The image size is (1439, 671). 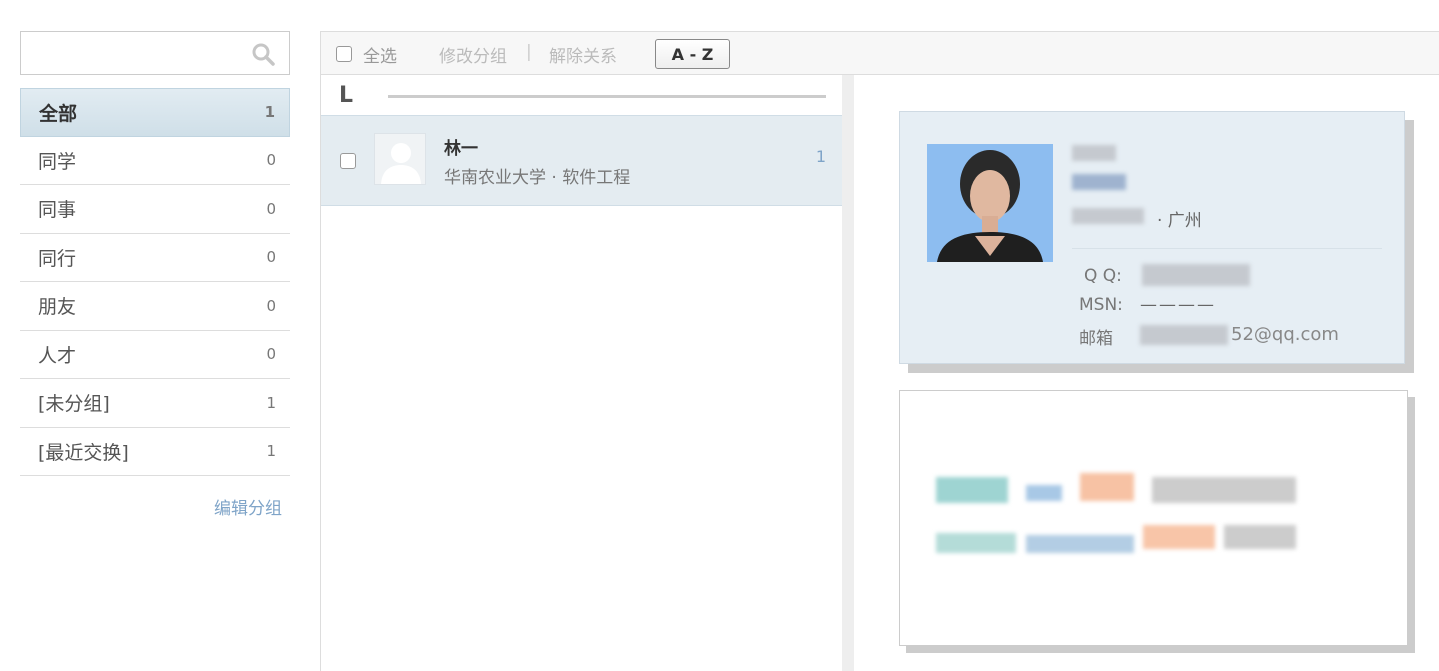 I want to click on group-label: 同行, so click(x=57, y=258).